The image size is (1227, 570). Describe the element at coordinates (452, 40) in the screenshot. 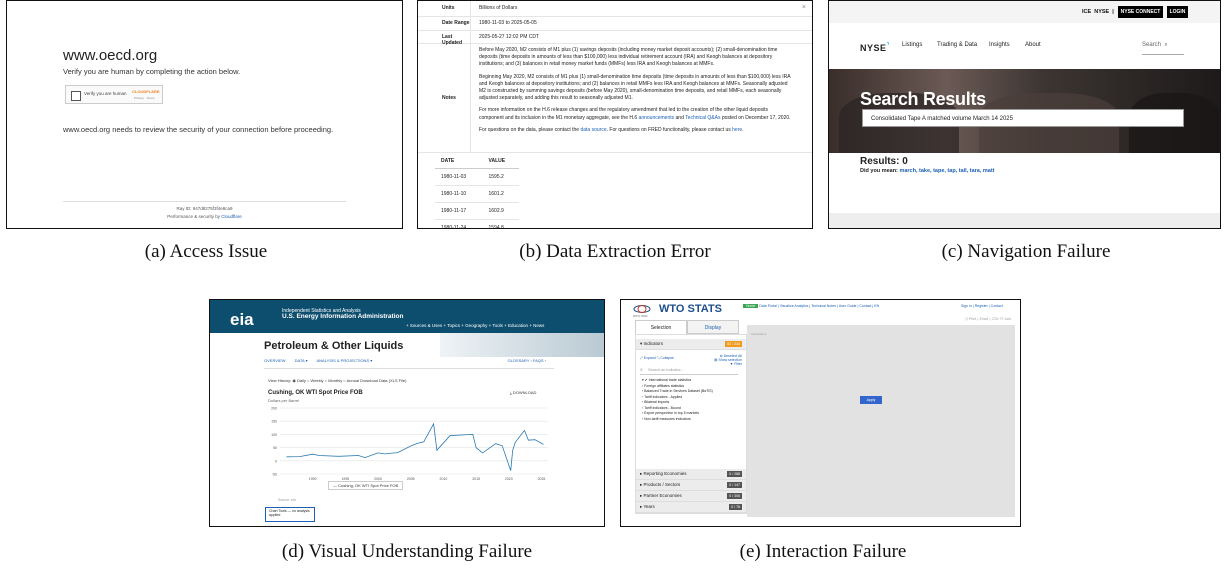

I see `meta-key: Last Updated` at that location.